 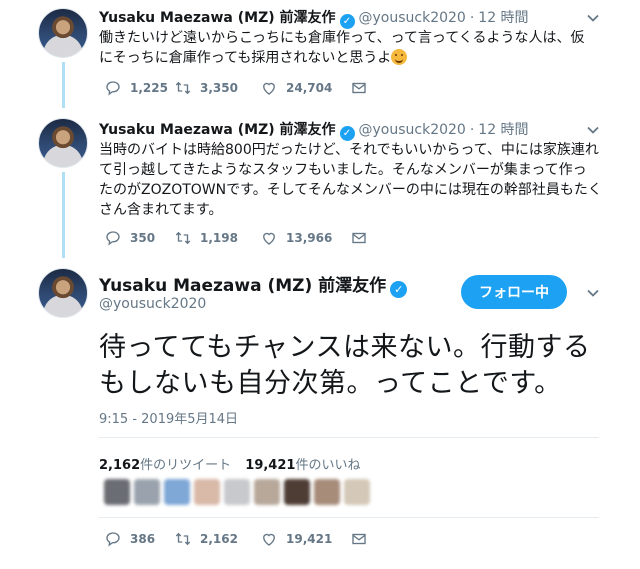 I want to click on following-button: フォロー中, so click(x=514, y=292).